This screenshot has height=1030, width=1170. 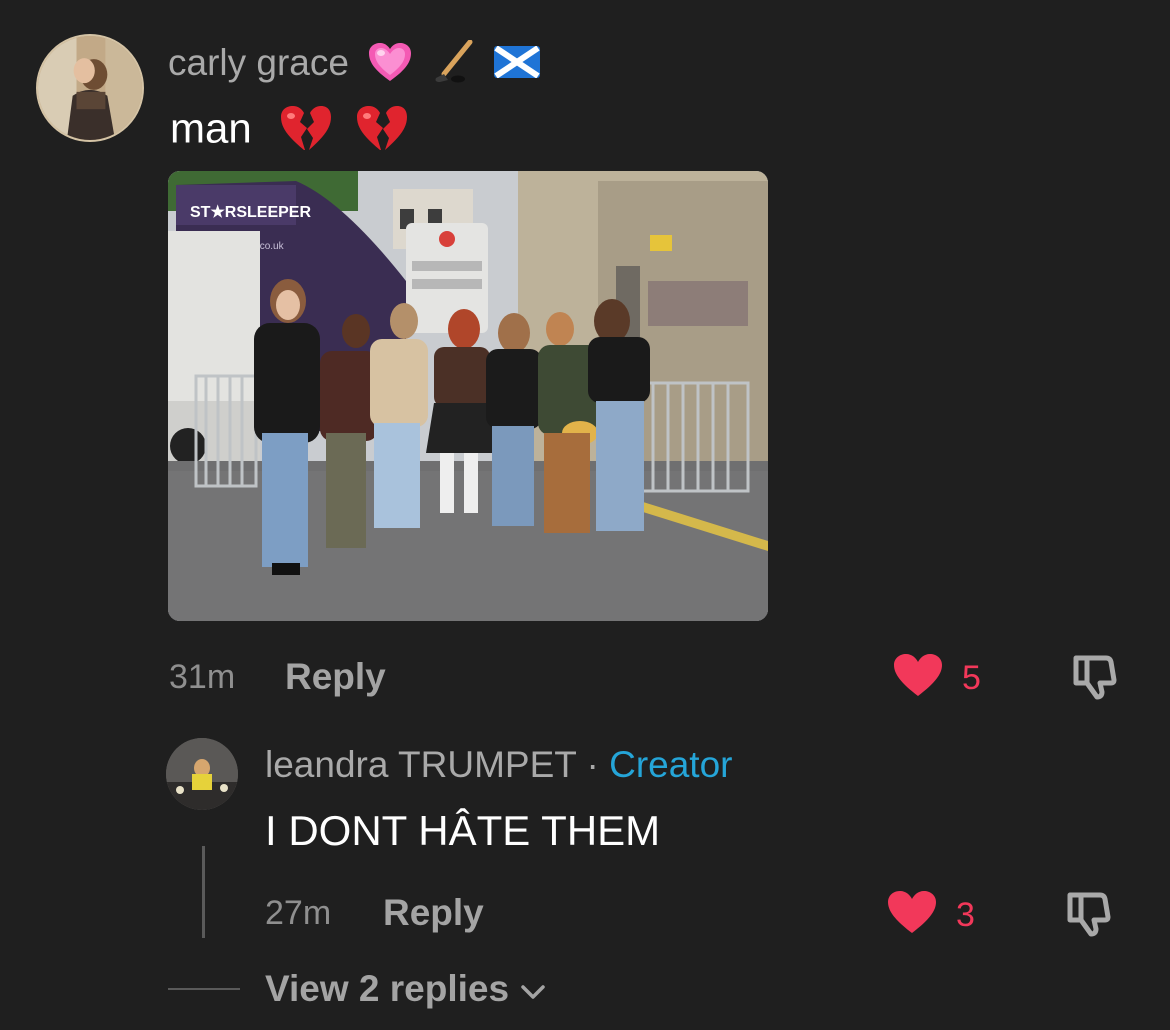 I want to click on dislike-button, so click(x=1097, y=678).